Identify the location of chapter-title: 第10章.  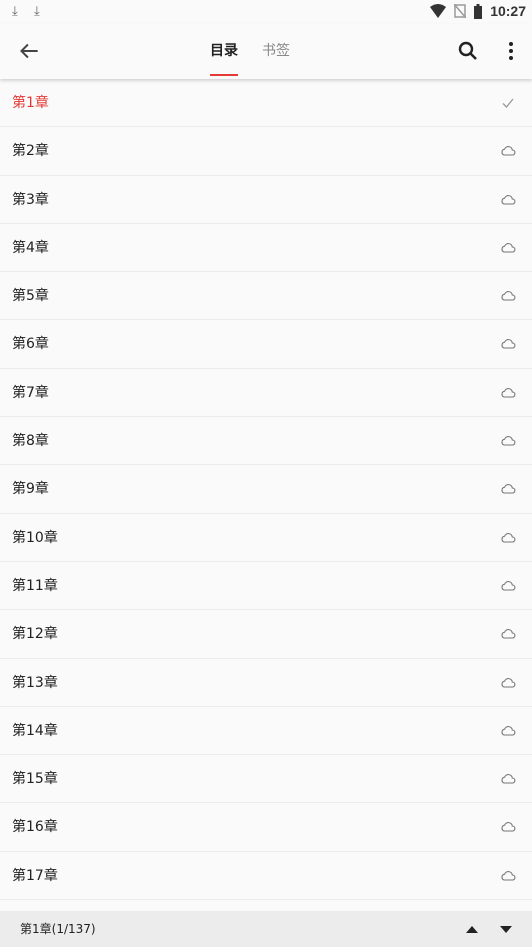
(35, 537).